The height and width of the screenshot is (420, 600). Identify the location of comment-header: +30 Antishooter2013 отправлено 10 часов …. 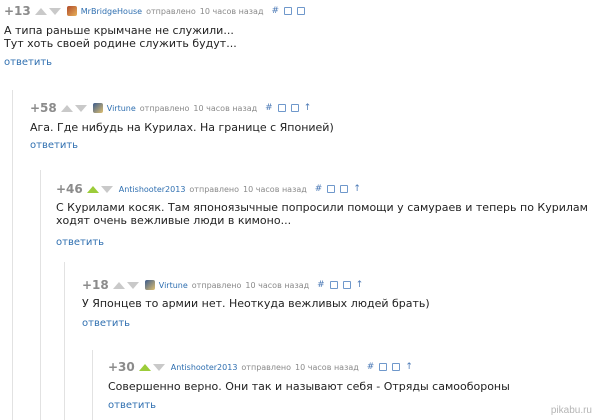
(260, 367).